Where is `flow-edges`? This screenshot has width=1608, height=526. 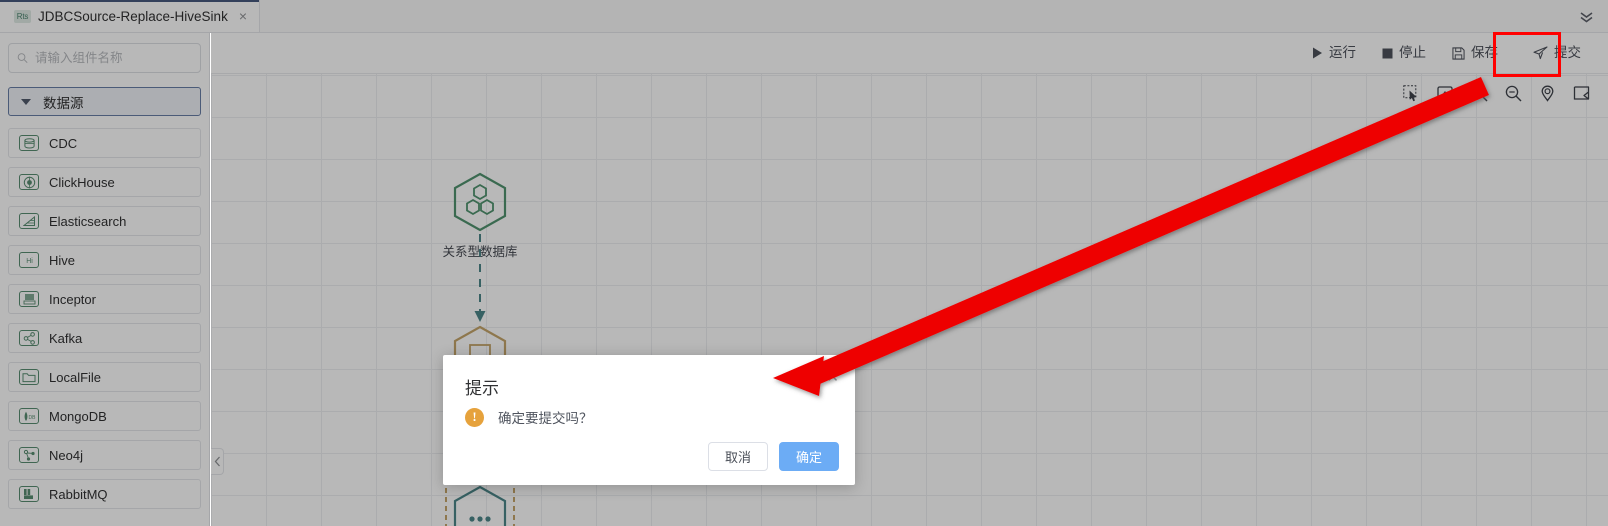
flow-edges is located at coordinates (480, 380).